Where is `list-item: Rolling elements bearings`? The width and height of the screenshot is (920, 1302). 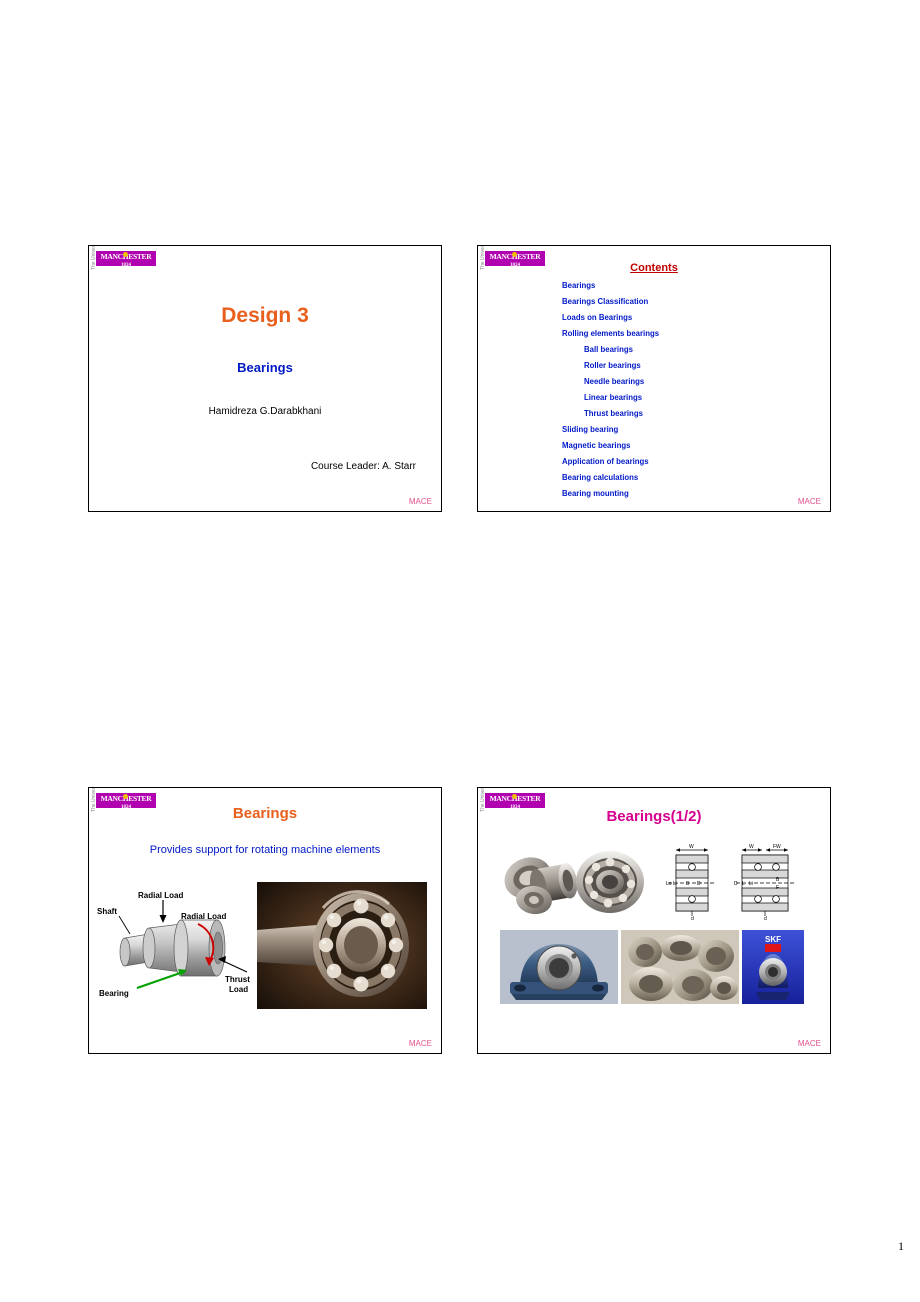
list-item: Rolling elements bearings is located at coordinates (682, 334).